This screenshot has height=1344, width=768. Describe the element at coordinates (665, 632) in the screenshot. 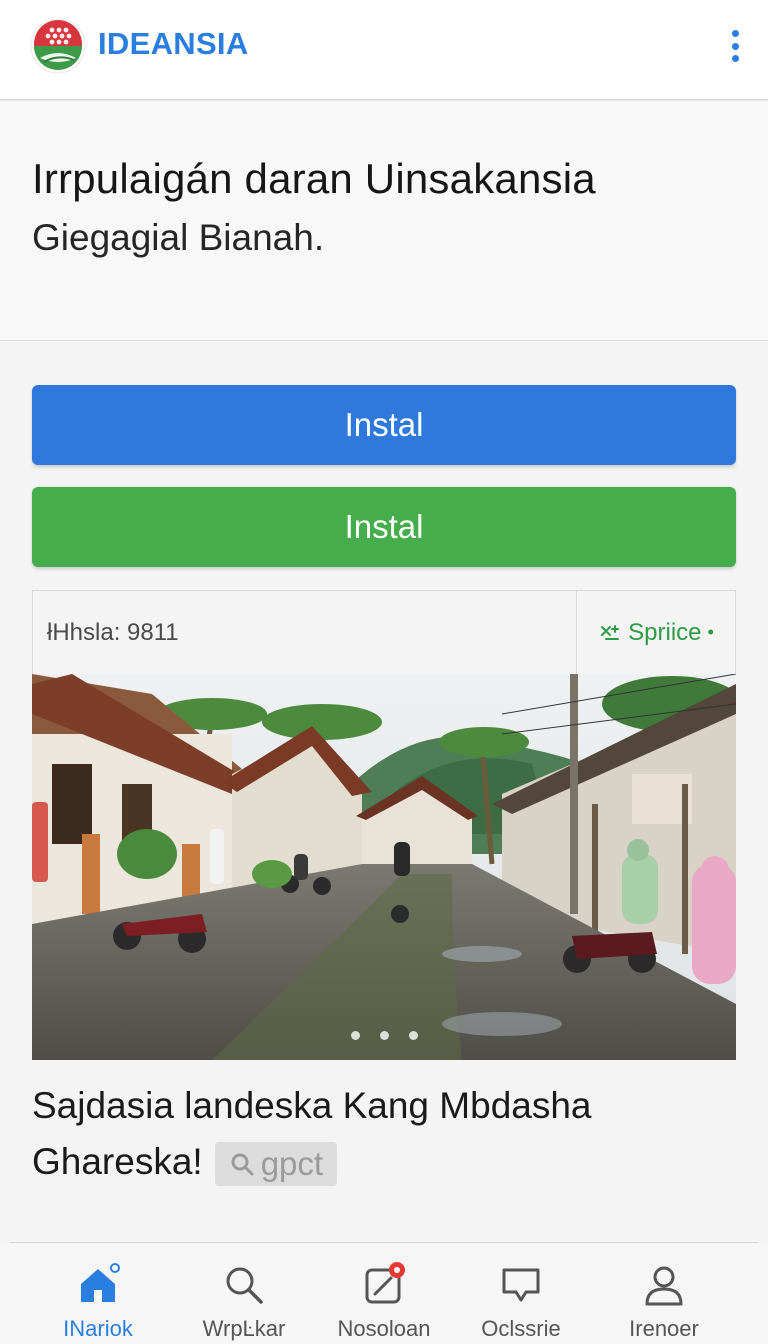

I see `settings-label: Spriice` at that location.